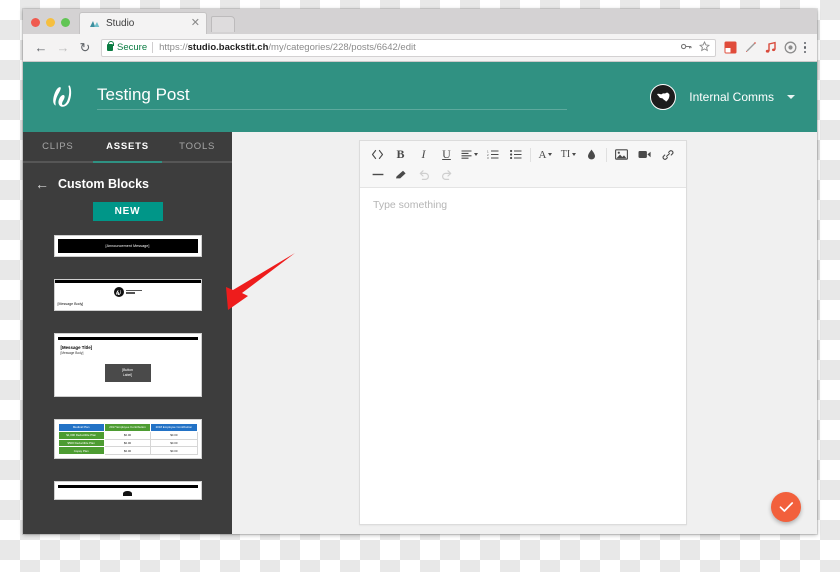  Describe the element at coordinates (591, 154) in the screenshot. I see `highlight-color-button` at that location.